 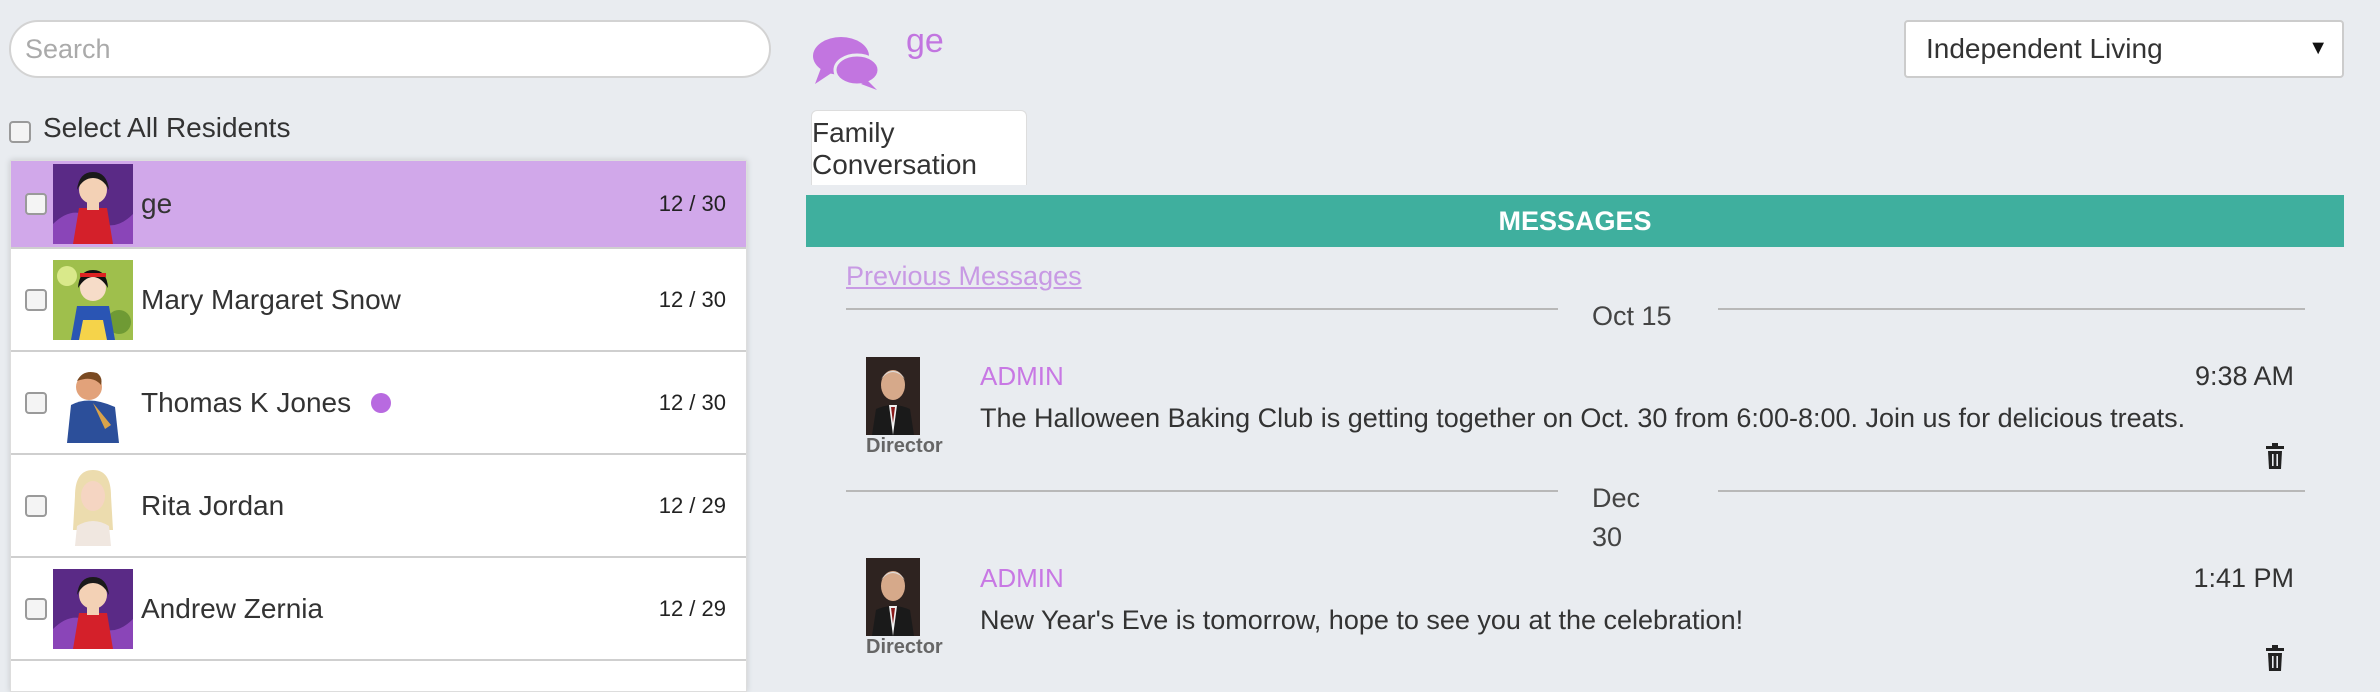 I want to click on resident-name: Thomas K Jones, so click(x=266, y=403).